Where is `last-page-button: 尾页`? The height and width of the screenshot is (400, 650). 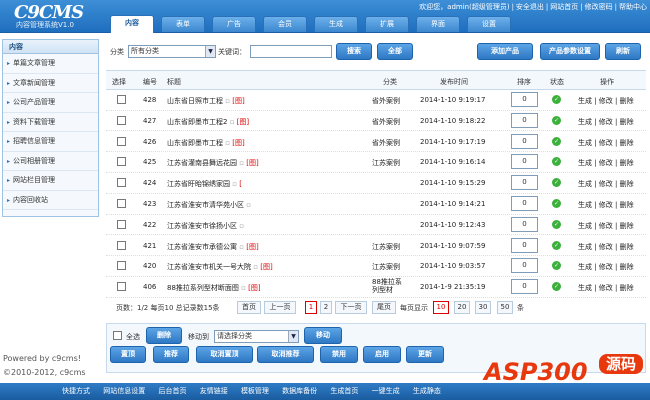 last-page-button: 尾页 is located at coordinates (384, 307).